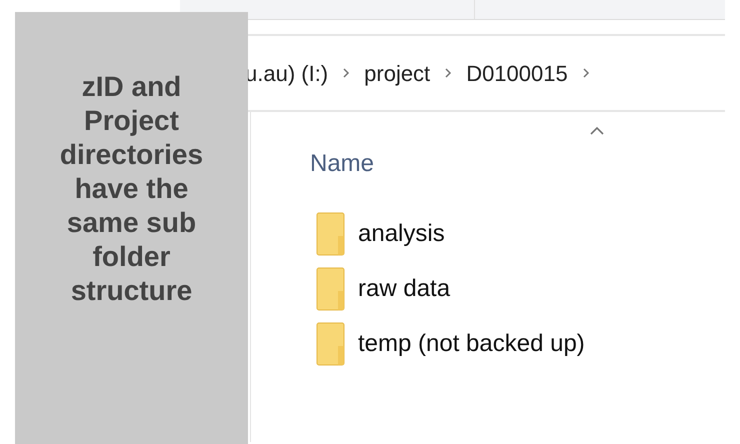 The image size is (740, 444). I want to click on callout-text: zID and Project directories have the same sub folder structure, so click(131, 189).